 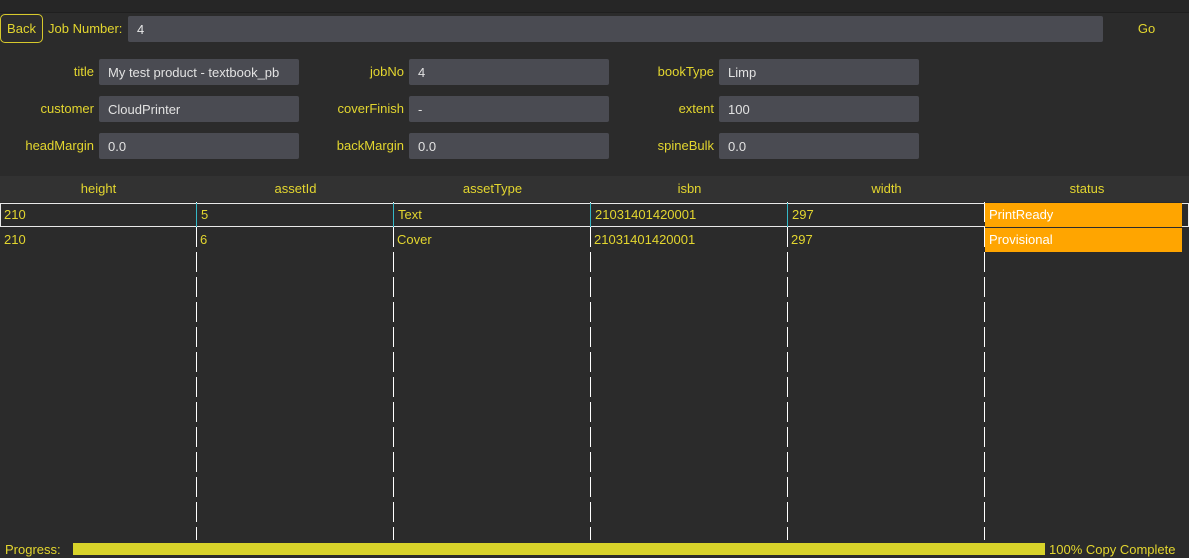 I want to click on column-header-assetid: assetId, so click(x=295, y=189).